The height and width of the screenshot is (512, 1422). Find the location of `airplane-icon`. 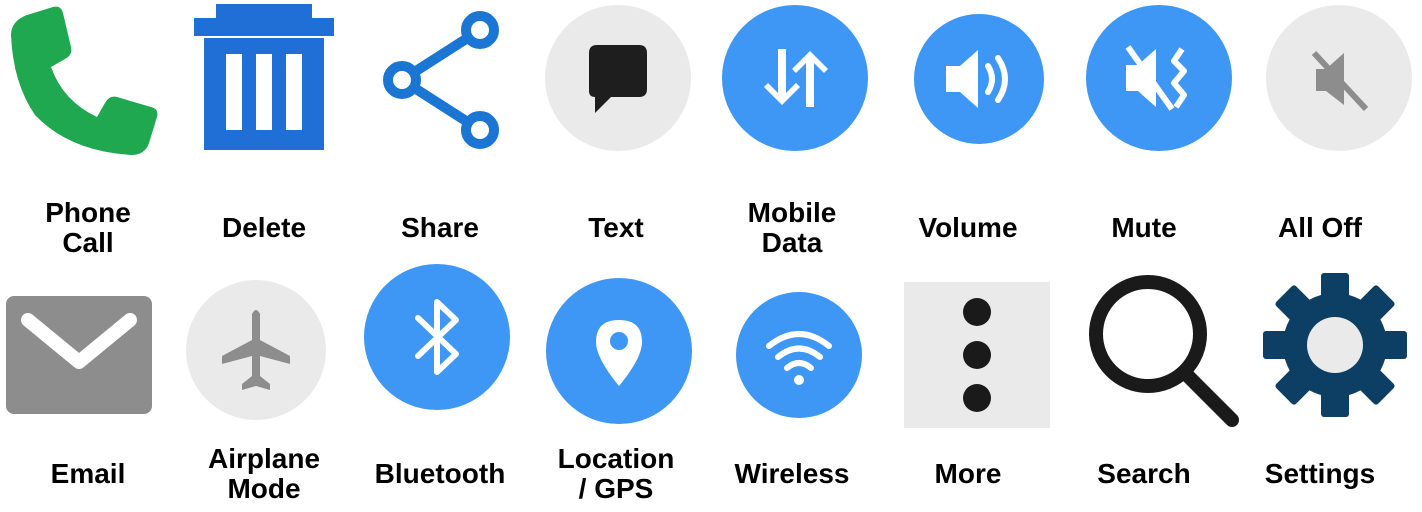

airplane-icon is located at coordinates (264, 338).